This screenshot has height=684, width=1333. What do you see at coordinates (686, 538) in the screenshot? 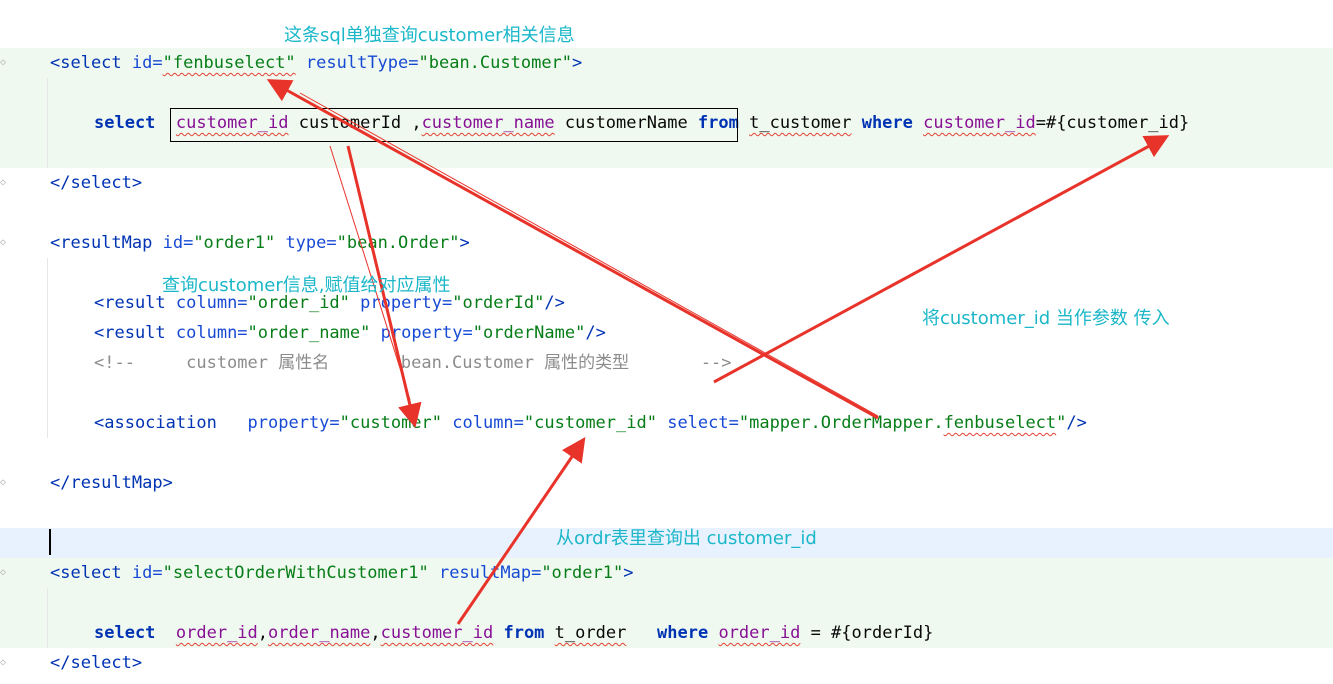
I see `annotation-bottom: 从ordr表里查询出 customer_id` at bounding box center [686, 538].